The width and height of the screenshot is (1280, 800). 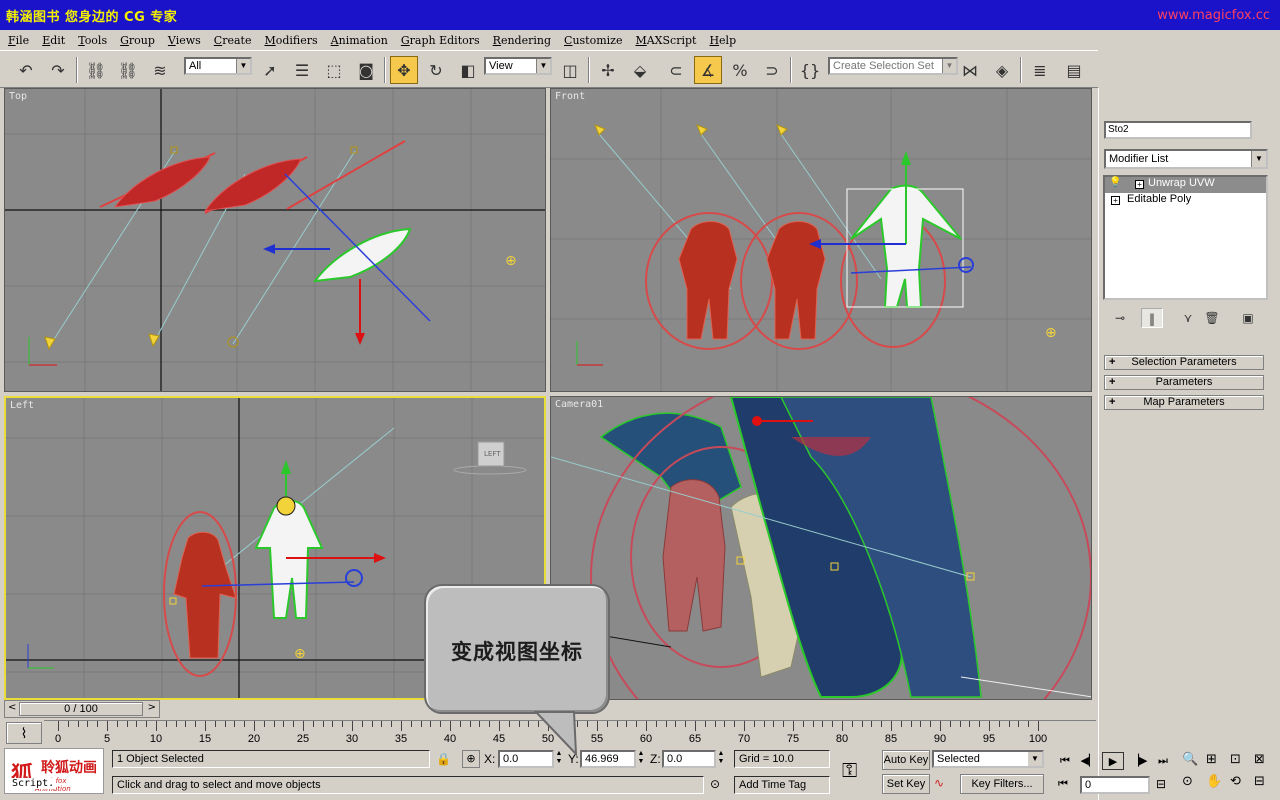 What do you see at coordinates (939, 783) in the screenshot?
I see `default-in-out-tangent-icon: ∿` at bounding box center [939, 783].